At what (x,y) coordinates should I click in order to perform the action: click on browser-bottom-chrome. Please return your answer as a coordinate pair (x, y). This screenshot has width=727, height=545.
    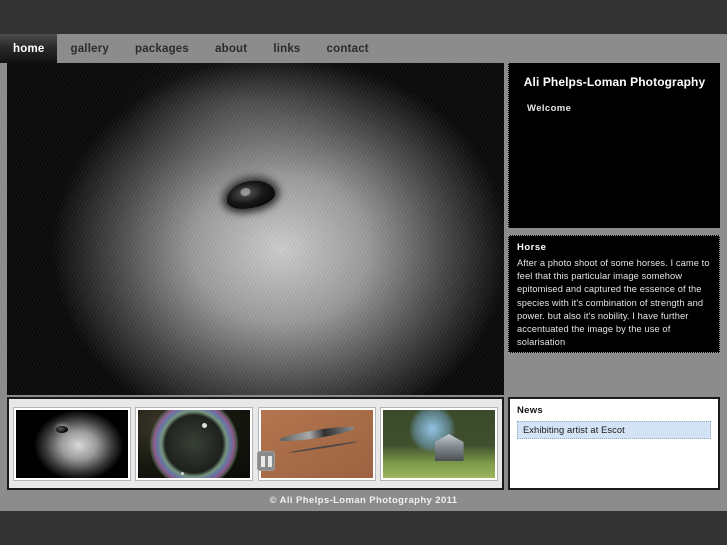
    Looking at the image, I should click on (363, 528).